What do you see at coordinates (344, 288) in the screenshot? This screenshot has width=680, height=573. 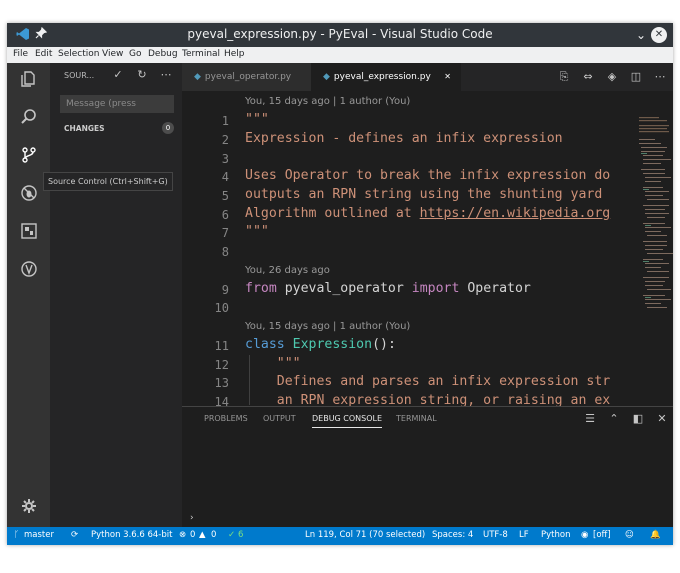 I see `module-name: pyeval_operator` at bounding box center [344, 288].